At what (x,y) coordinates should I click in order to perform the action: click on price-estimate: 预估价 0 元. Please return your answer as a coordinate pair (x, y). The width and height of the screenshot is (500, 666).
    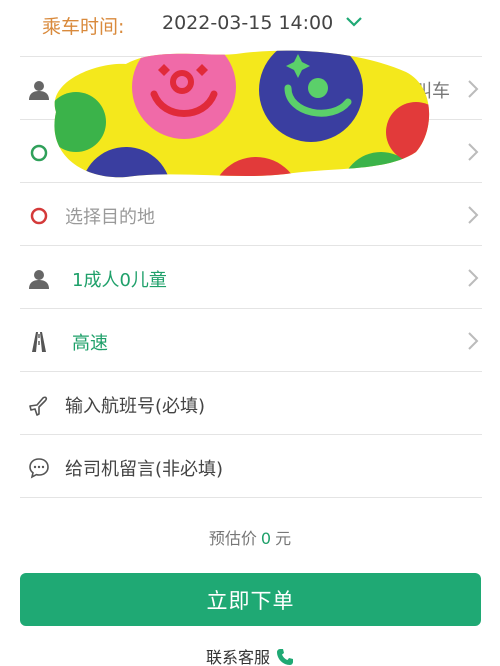
    Looking at the image, I should click on (250, 537).